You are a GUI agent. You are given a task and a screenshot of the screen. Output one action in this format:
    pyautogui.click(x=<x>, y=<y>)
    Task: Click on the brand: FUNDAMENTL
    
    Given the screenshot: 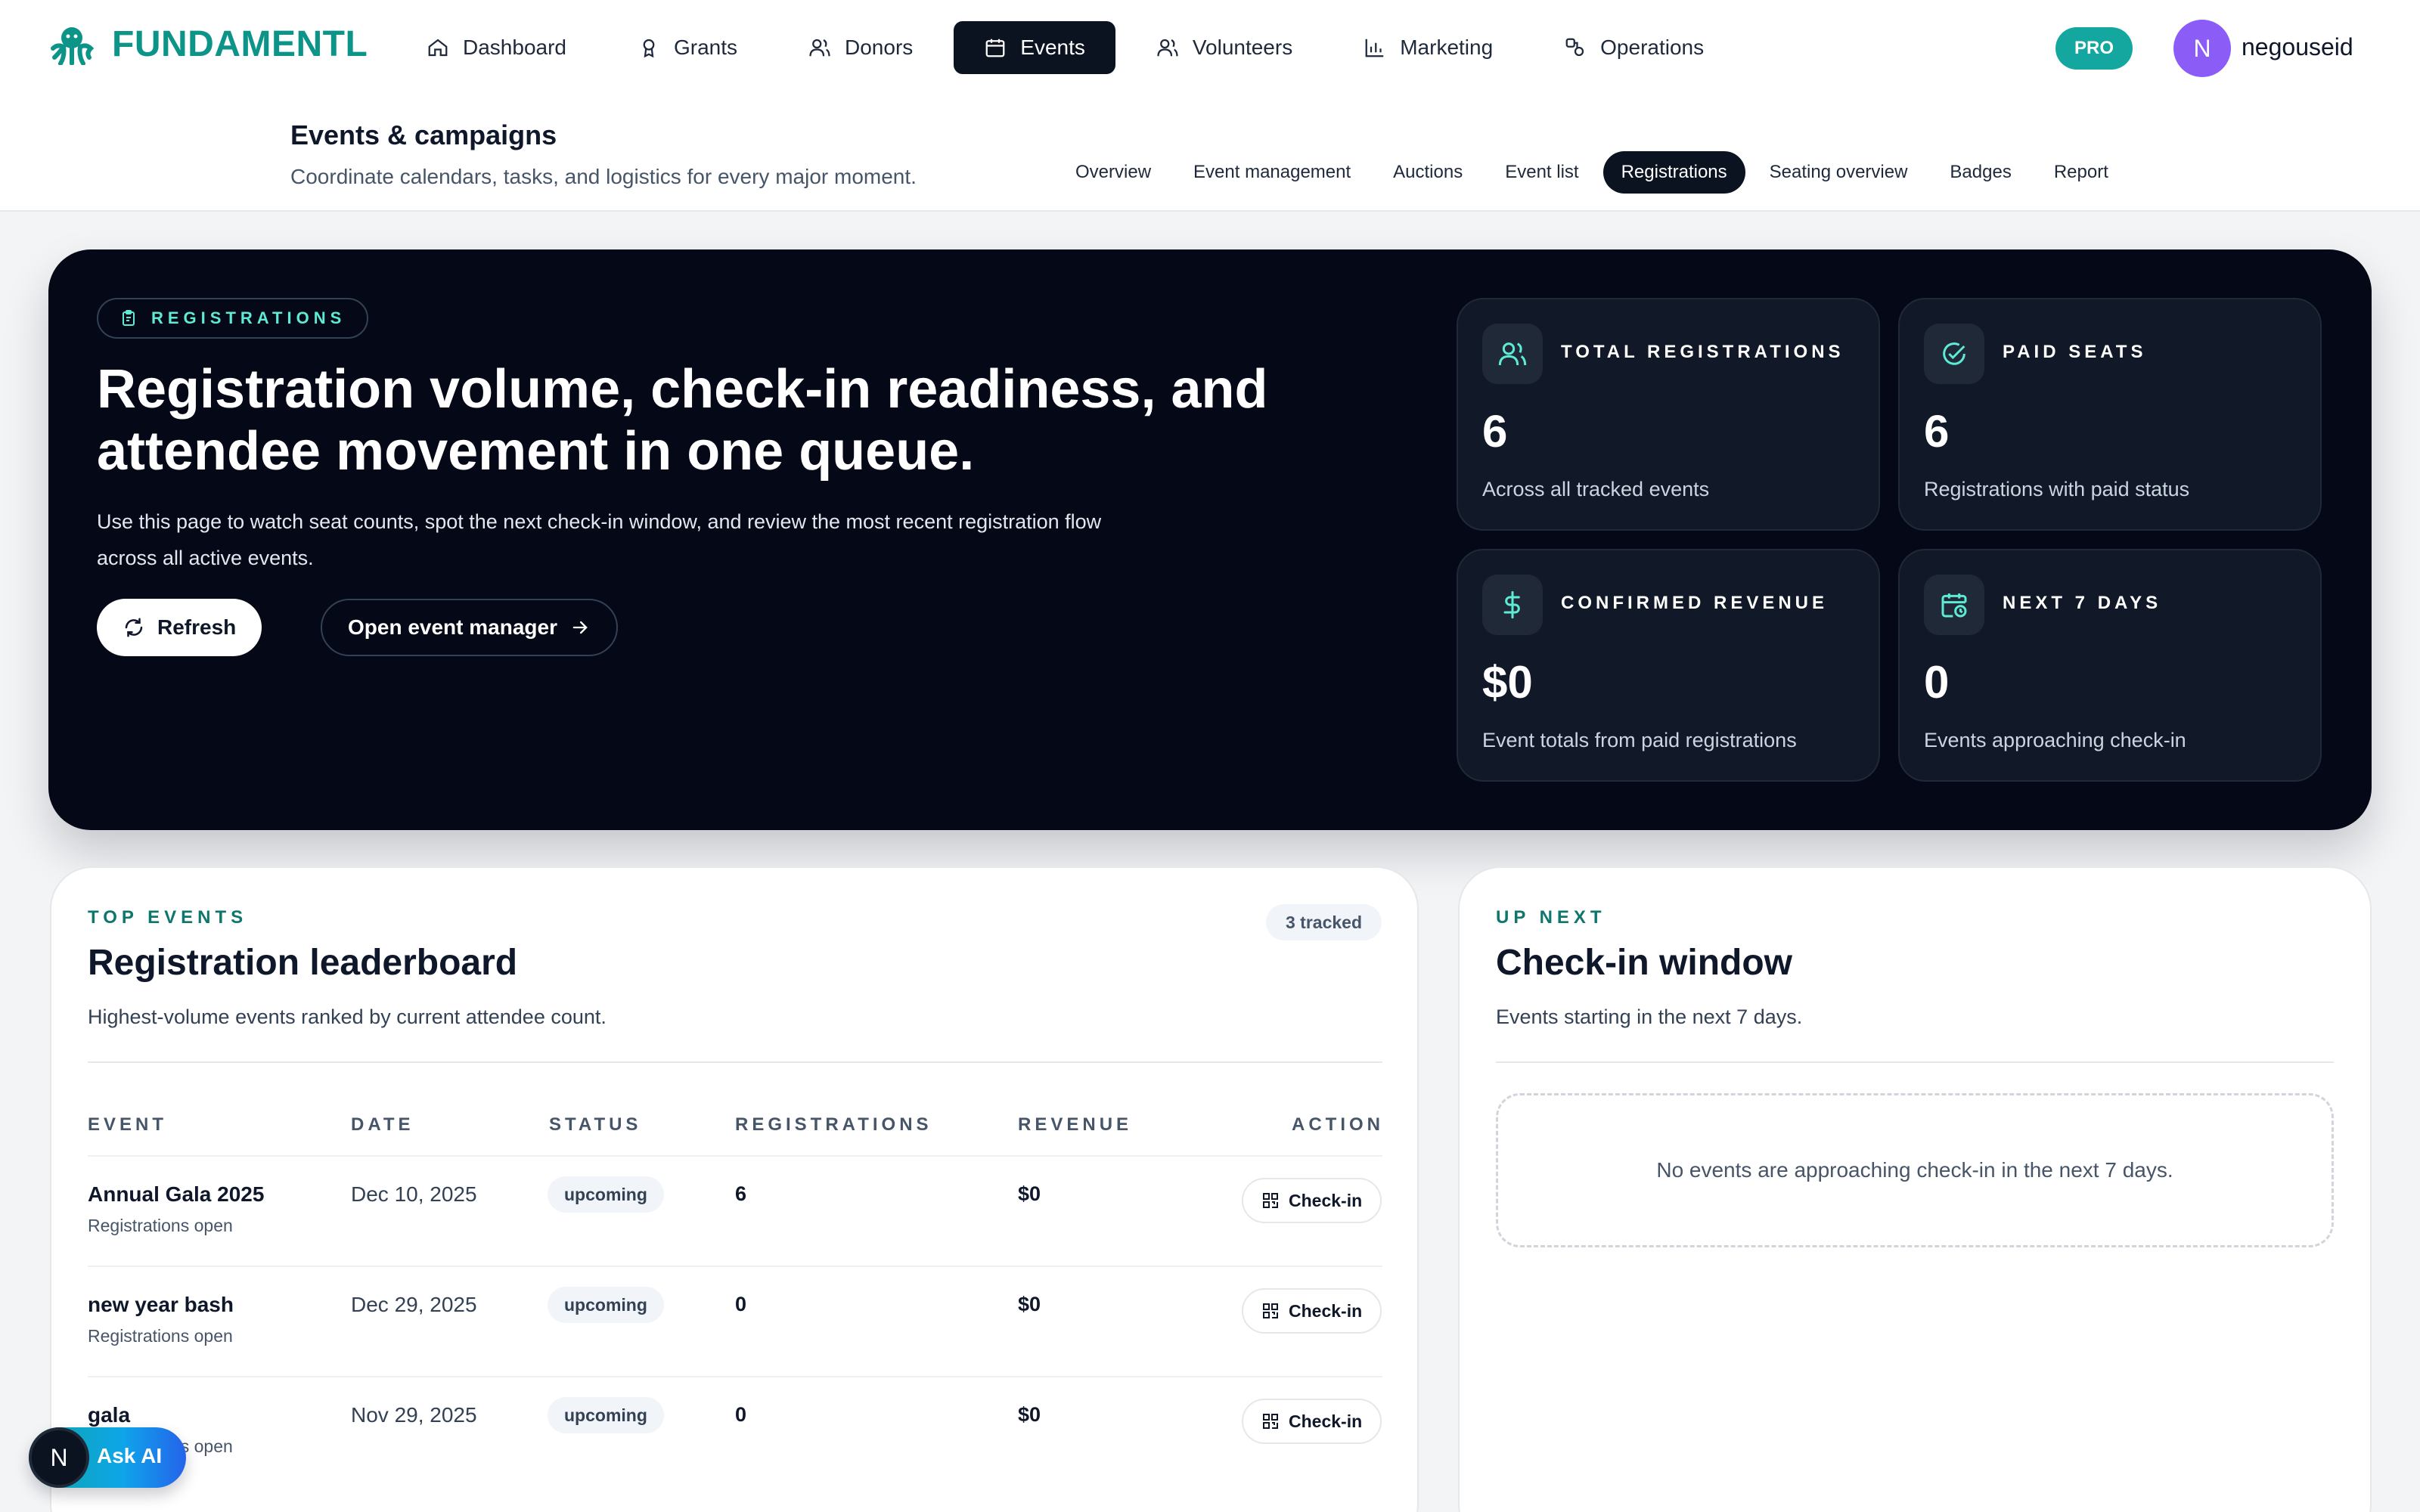 What is the action you would take?
    pyautogui.click(x=208, y=44)
    